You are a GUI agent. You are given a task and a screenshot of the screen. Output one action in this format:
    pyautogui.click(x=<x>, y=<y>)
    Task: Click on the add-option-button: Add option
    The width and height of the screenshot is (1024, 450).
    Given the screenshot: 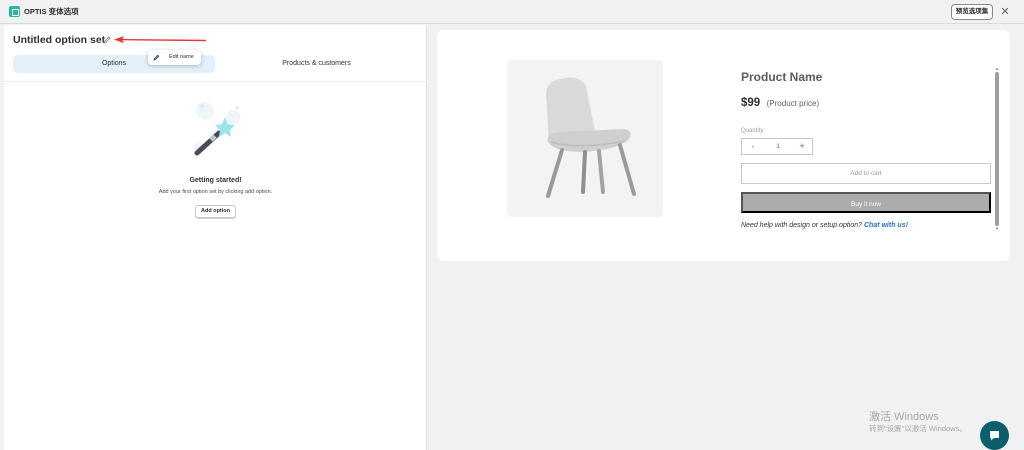 What is the action you would take?
    pyautogui.click(x=215, y=211)
    